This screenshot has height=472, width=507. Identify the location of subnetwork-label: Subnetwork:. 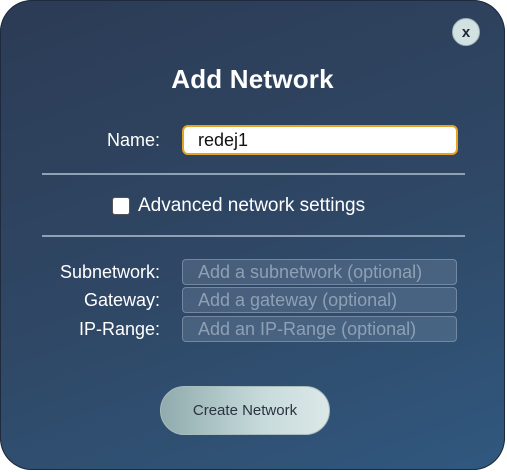
(109, 272).